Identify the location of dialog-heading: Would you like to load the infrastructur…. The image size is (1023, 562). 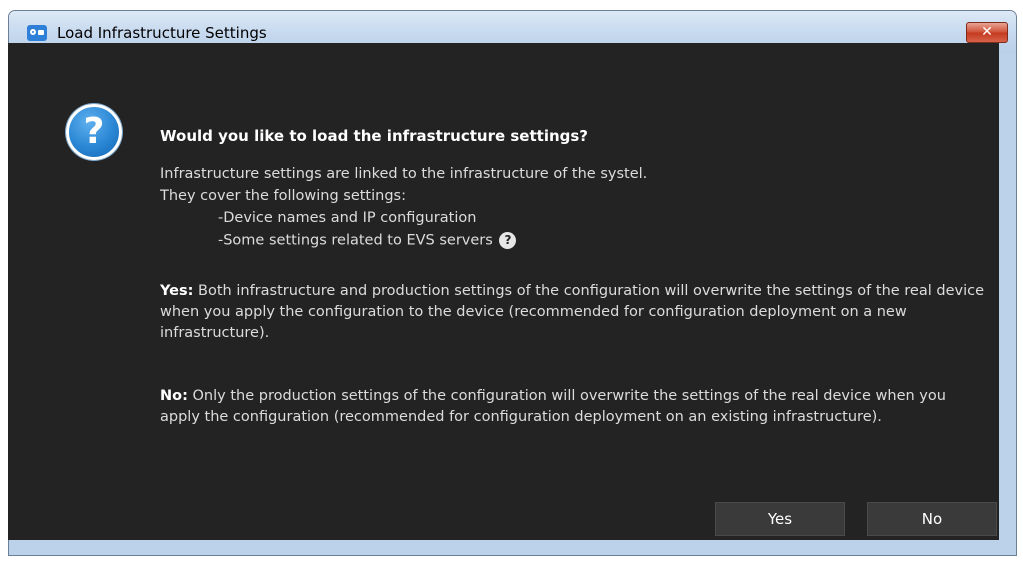
(374, 136).